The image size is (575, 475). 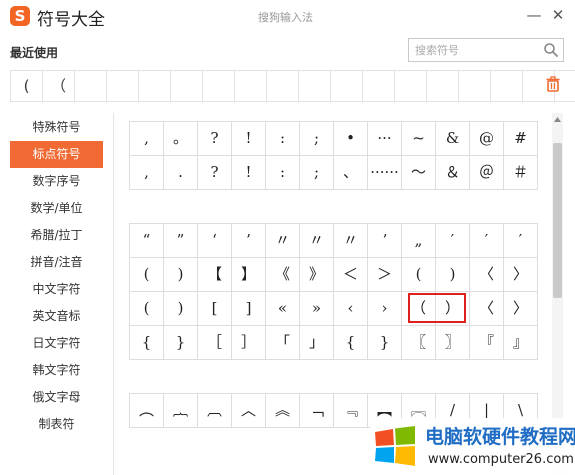 I want to click on close-button: ✕, so click(x=558, y=15).